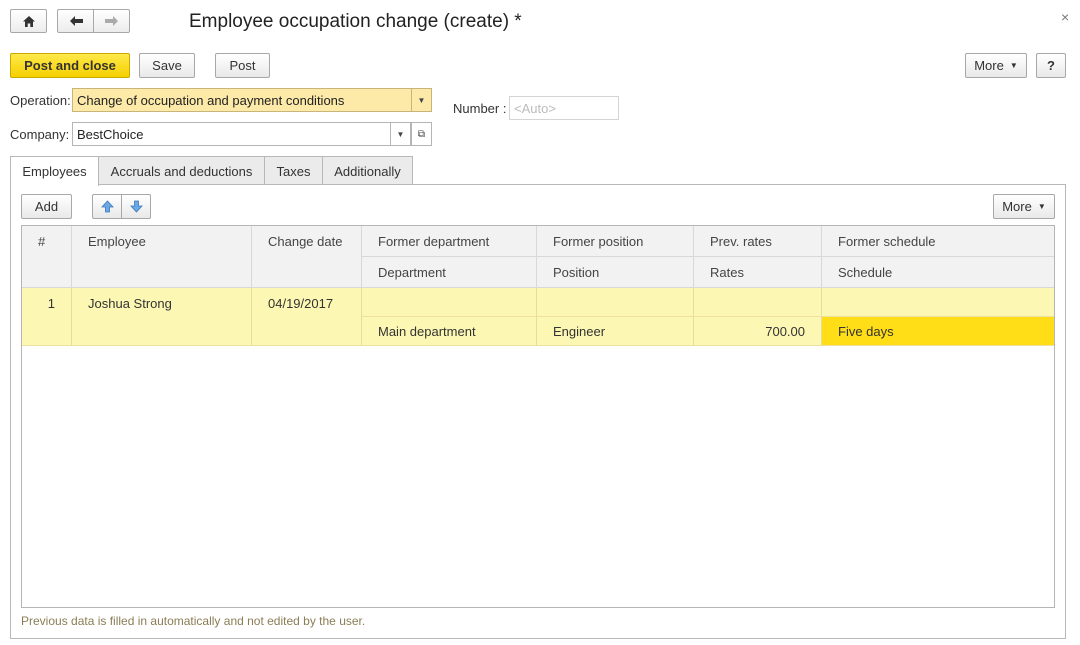 The image size is (1080, 645). I want to click on former-position-cell, so click(615, 302).